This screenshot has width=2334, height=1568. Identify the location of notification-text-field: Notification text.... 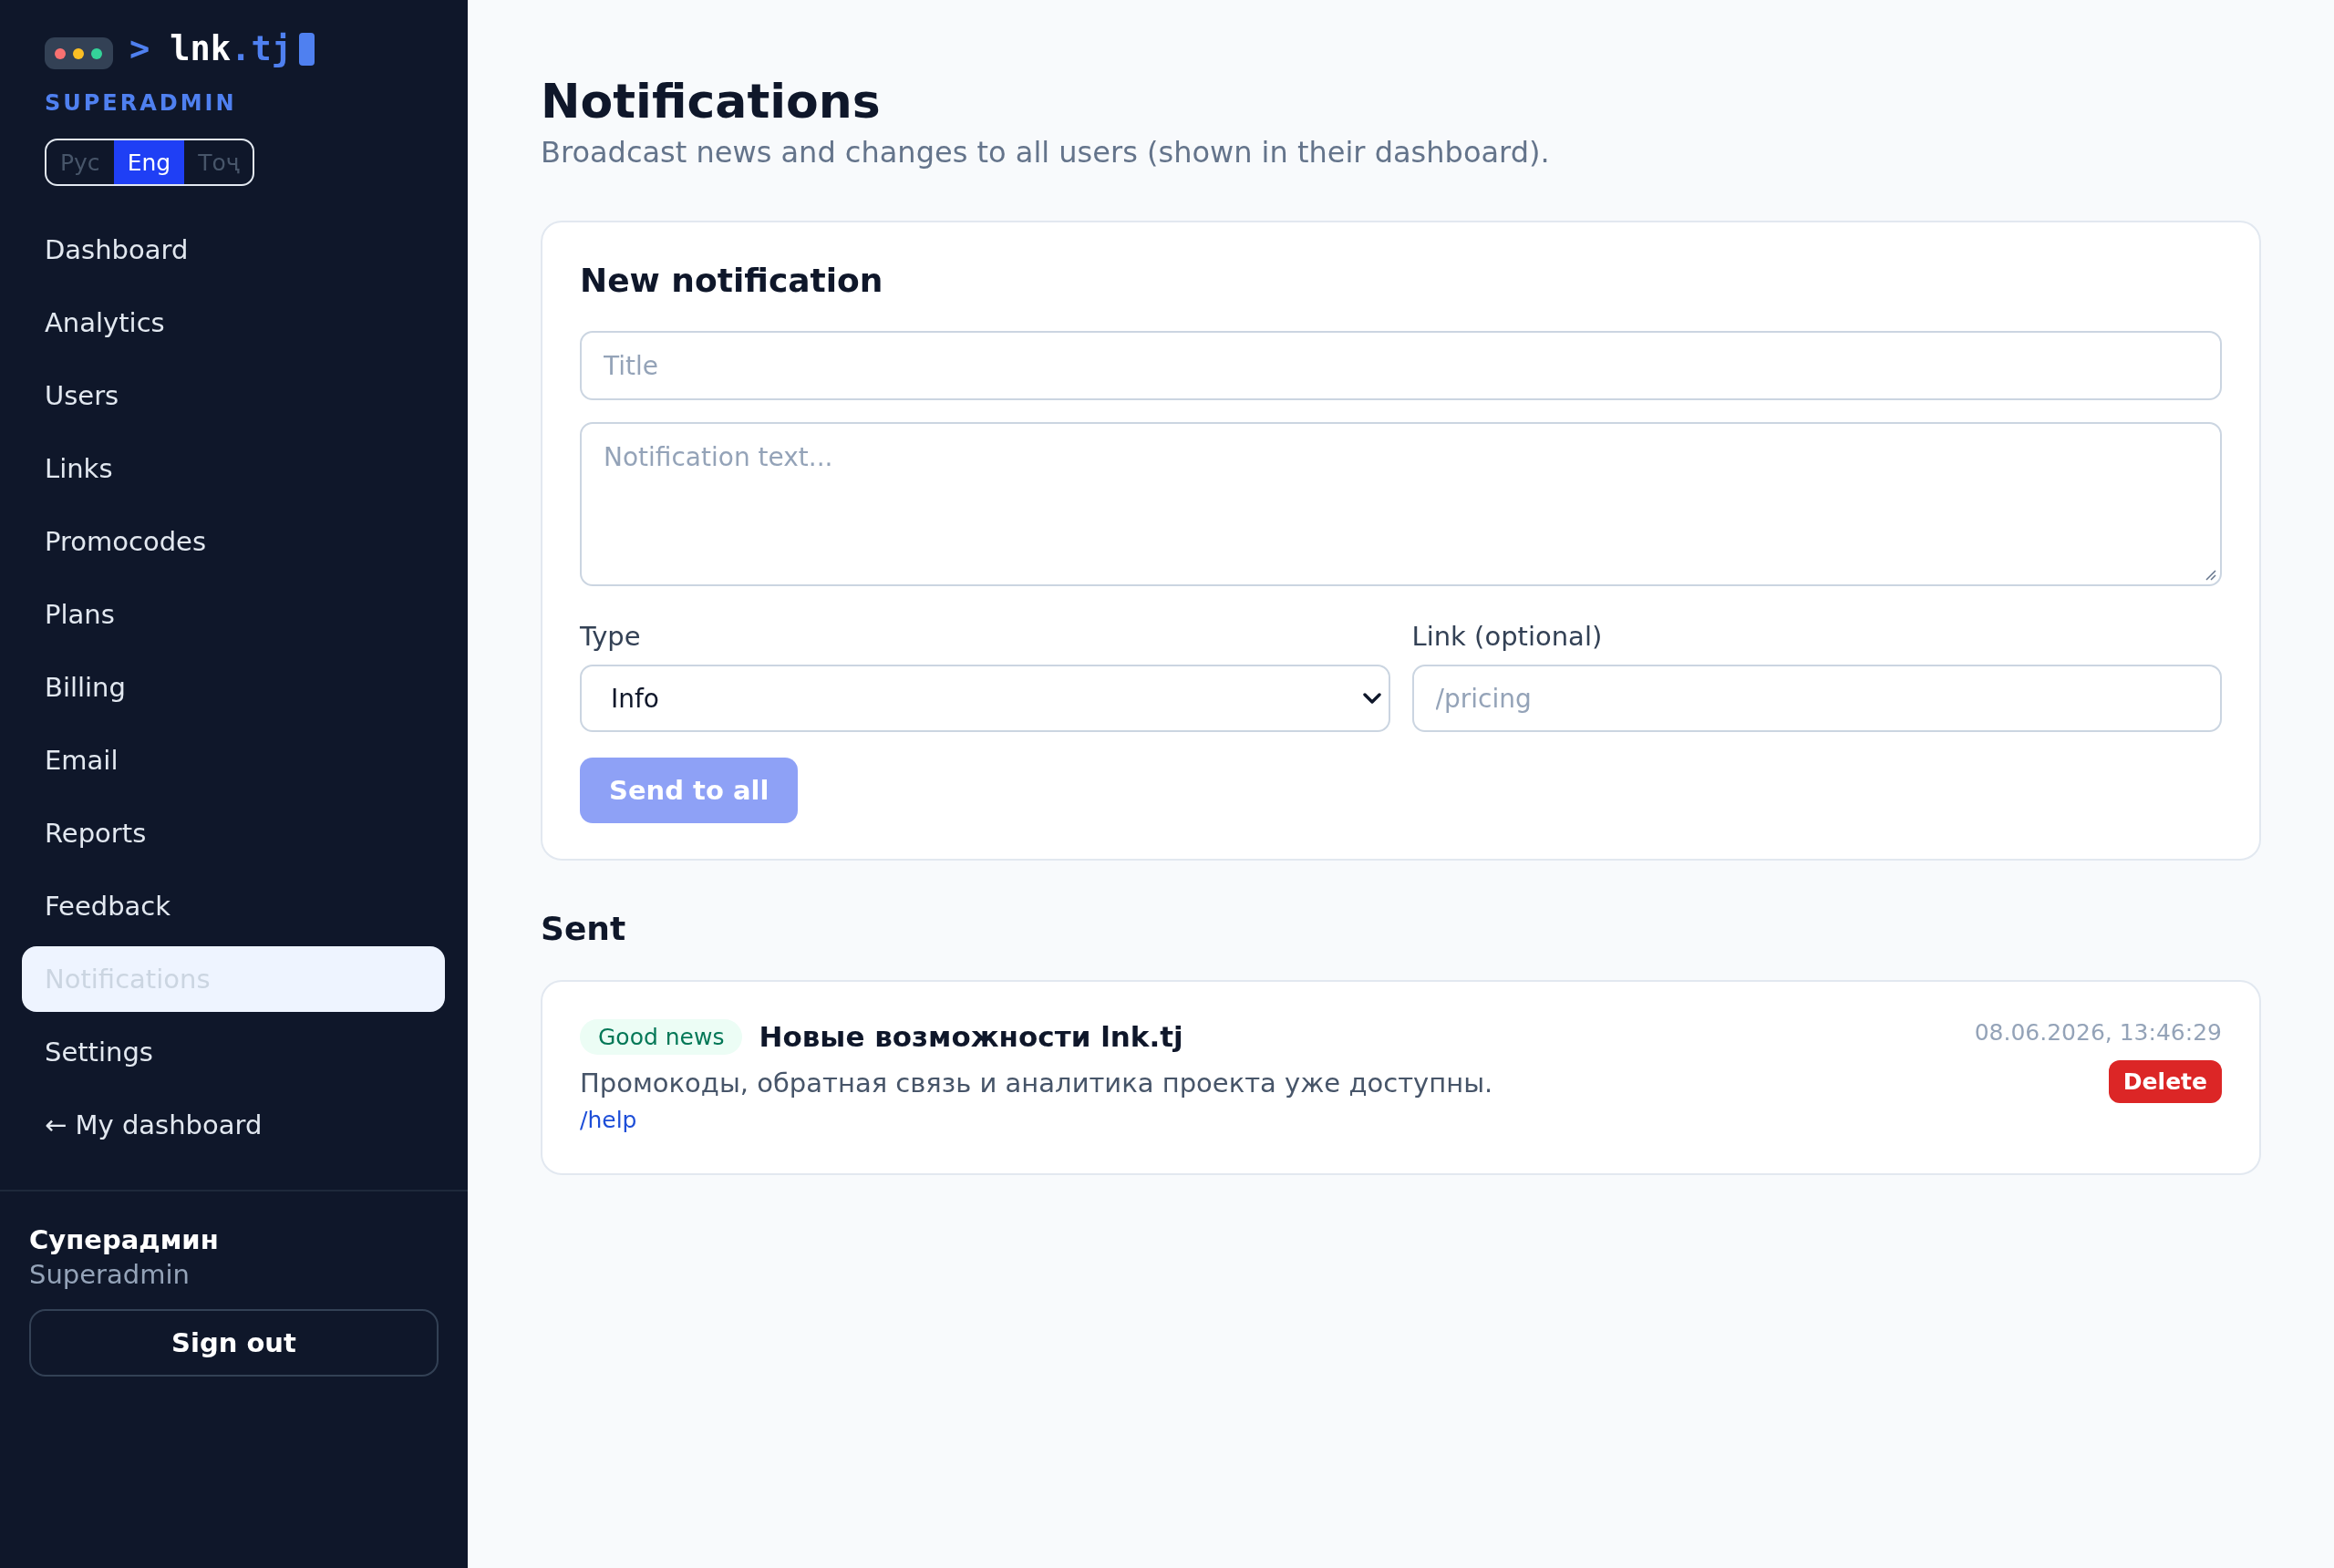
(1401, 504).